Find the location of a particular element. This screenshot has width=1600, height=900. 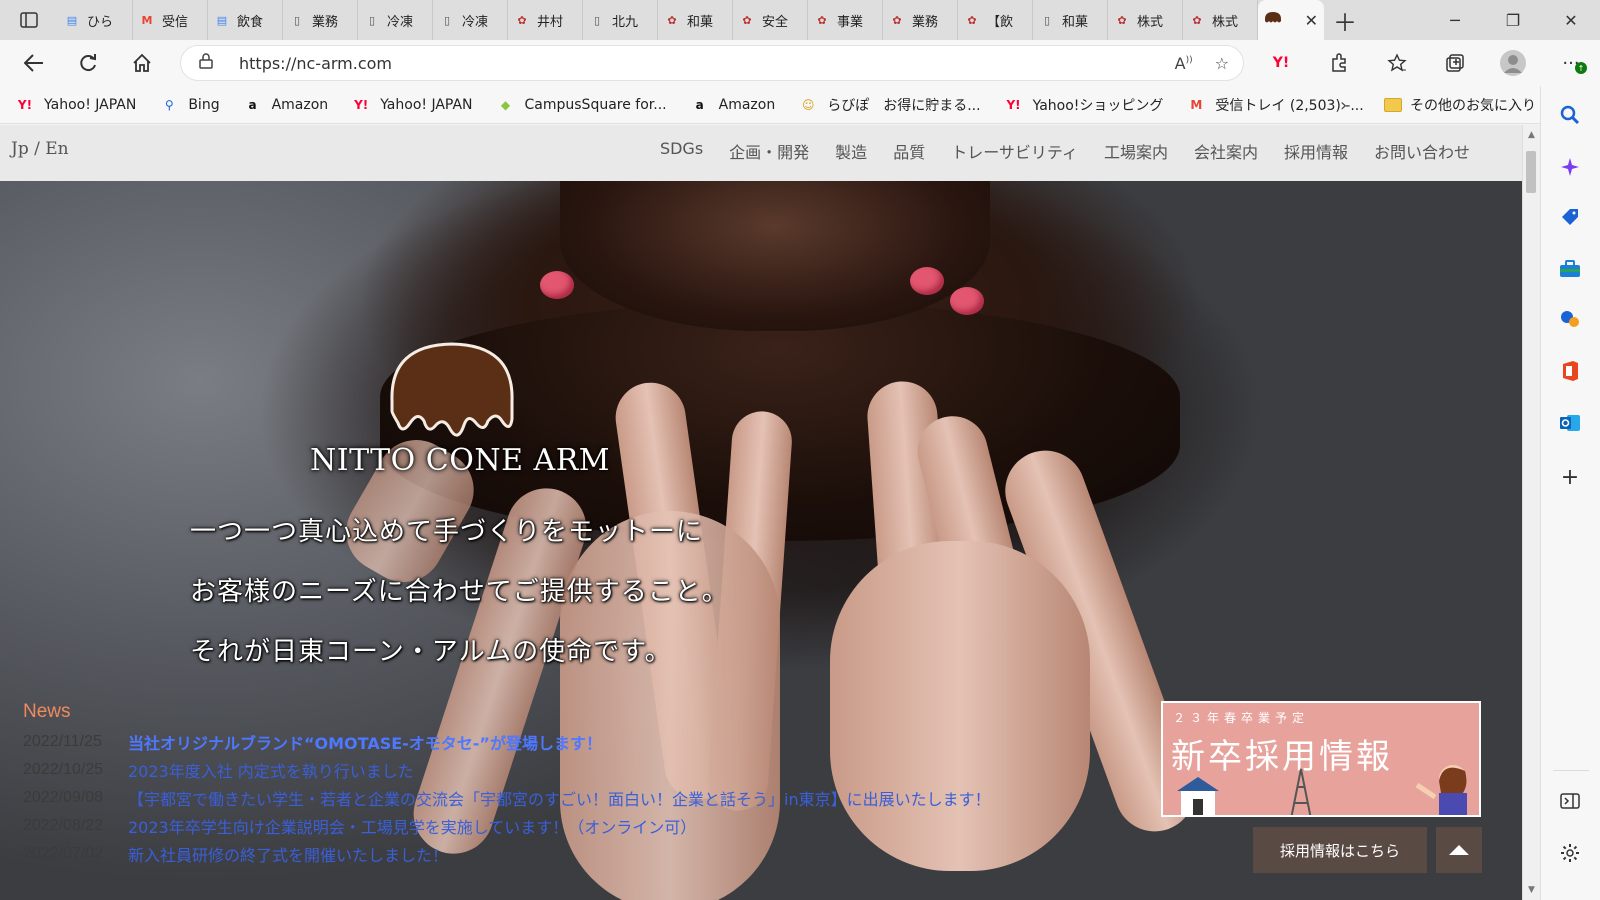

sidebar-outlook-icon is located at coordinates (1570, 423).